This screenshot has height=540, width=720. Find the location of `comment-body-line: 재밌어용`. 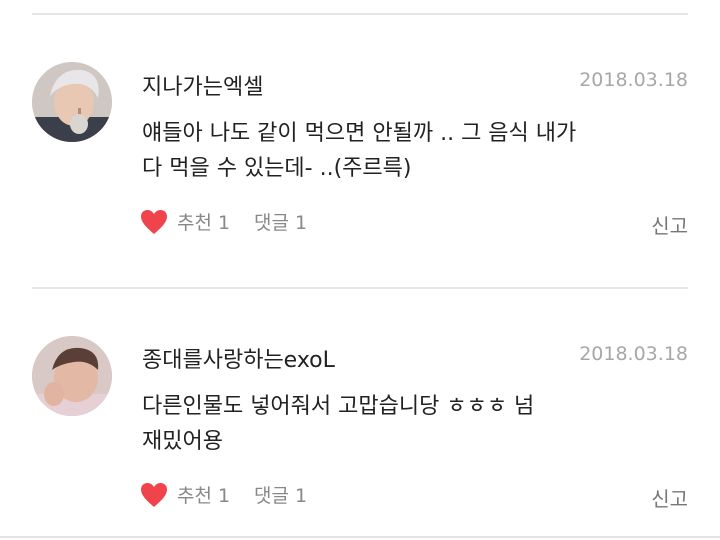

comment-body-line: 재밌어용 is located at coordinates (182, 441).